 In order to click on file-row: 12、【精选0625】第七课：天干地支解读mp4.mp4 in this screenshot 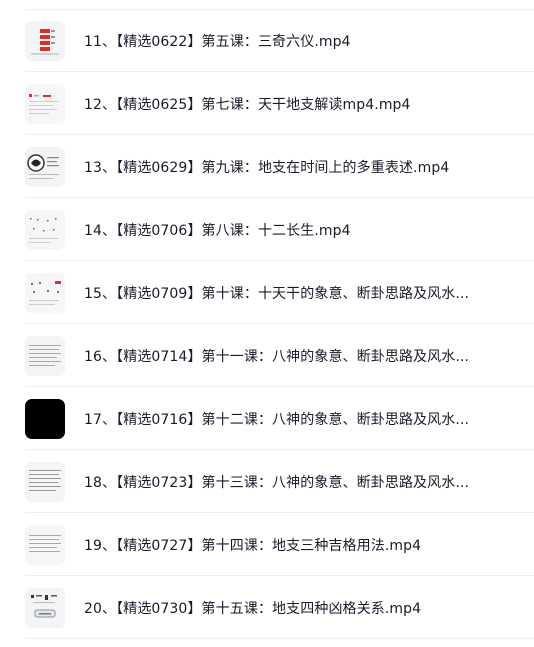, I will do `click(267, 103)`.